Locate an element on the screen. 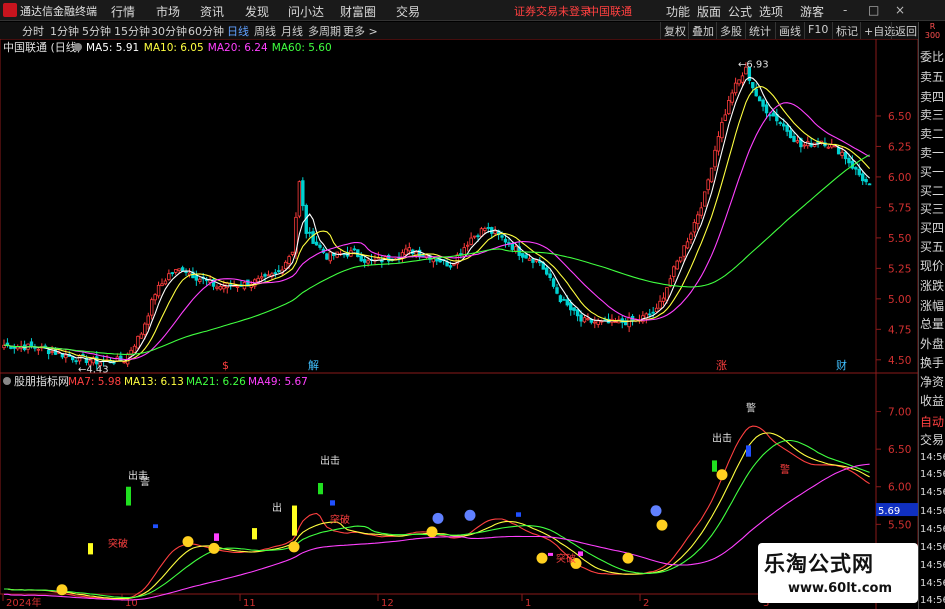  tool-back: 返回 is located at coordinates (905, 30).